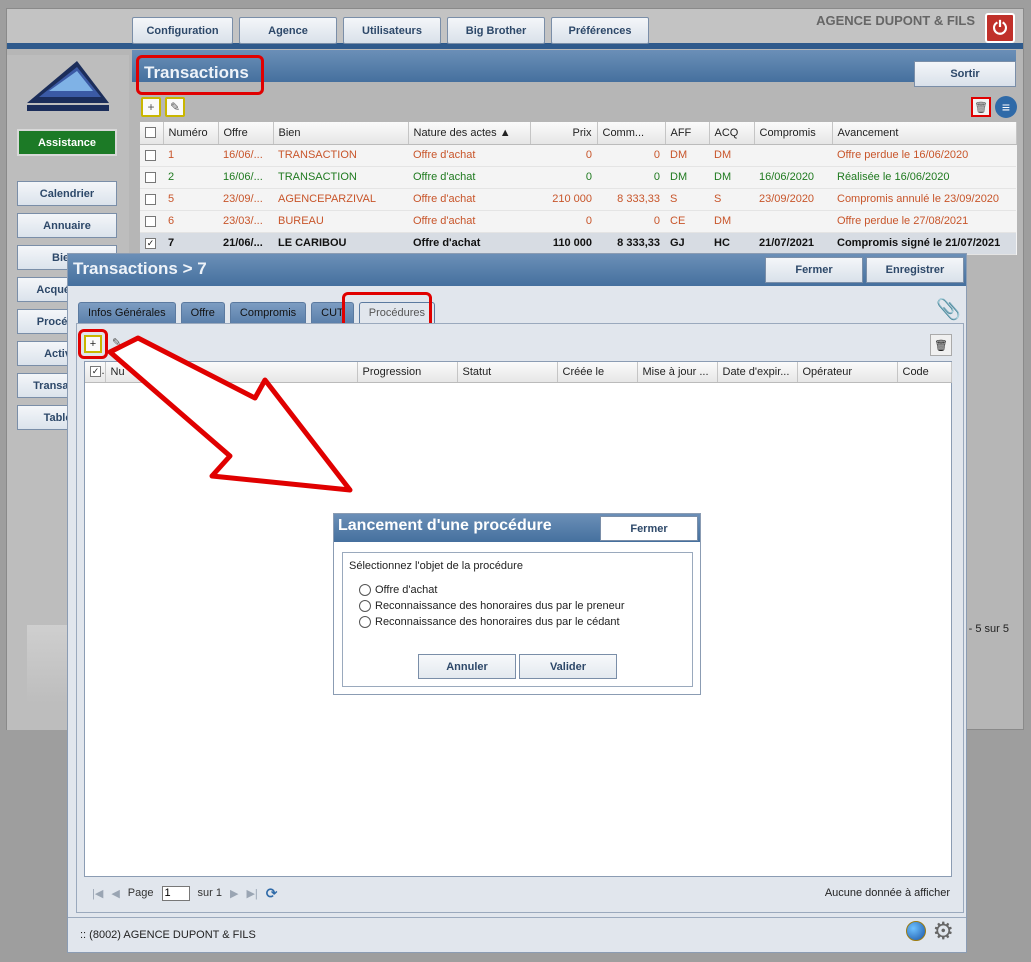 The width and height of the screenshot is (1031, 962). I want to click on col-statut: Statut, so click(507, 372).